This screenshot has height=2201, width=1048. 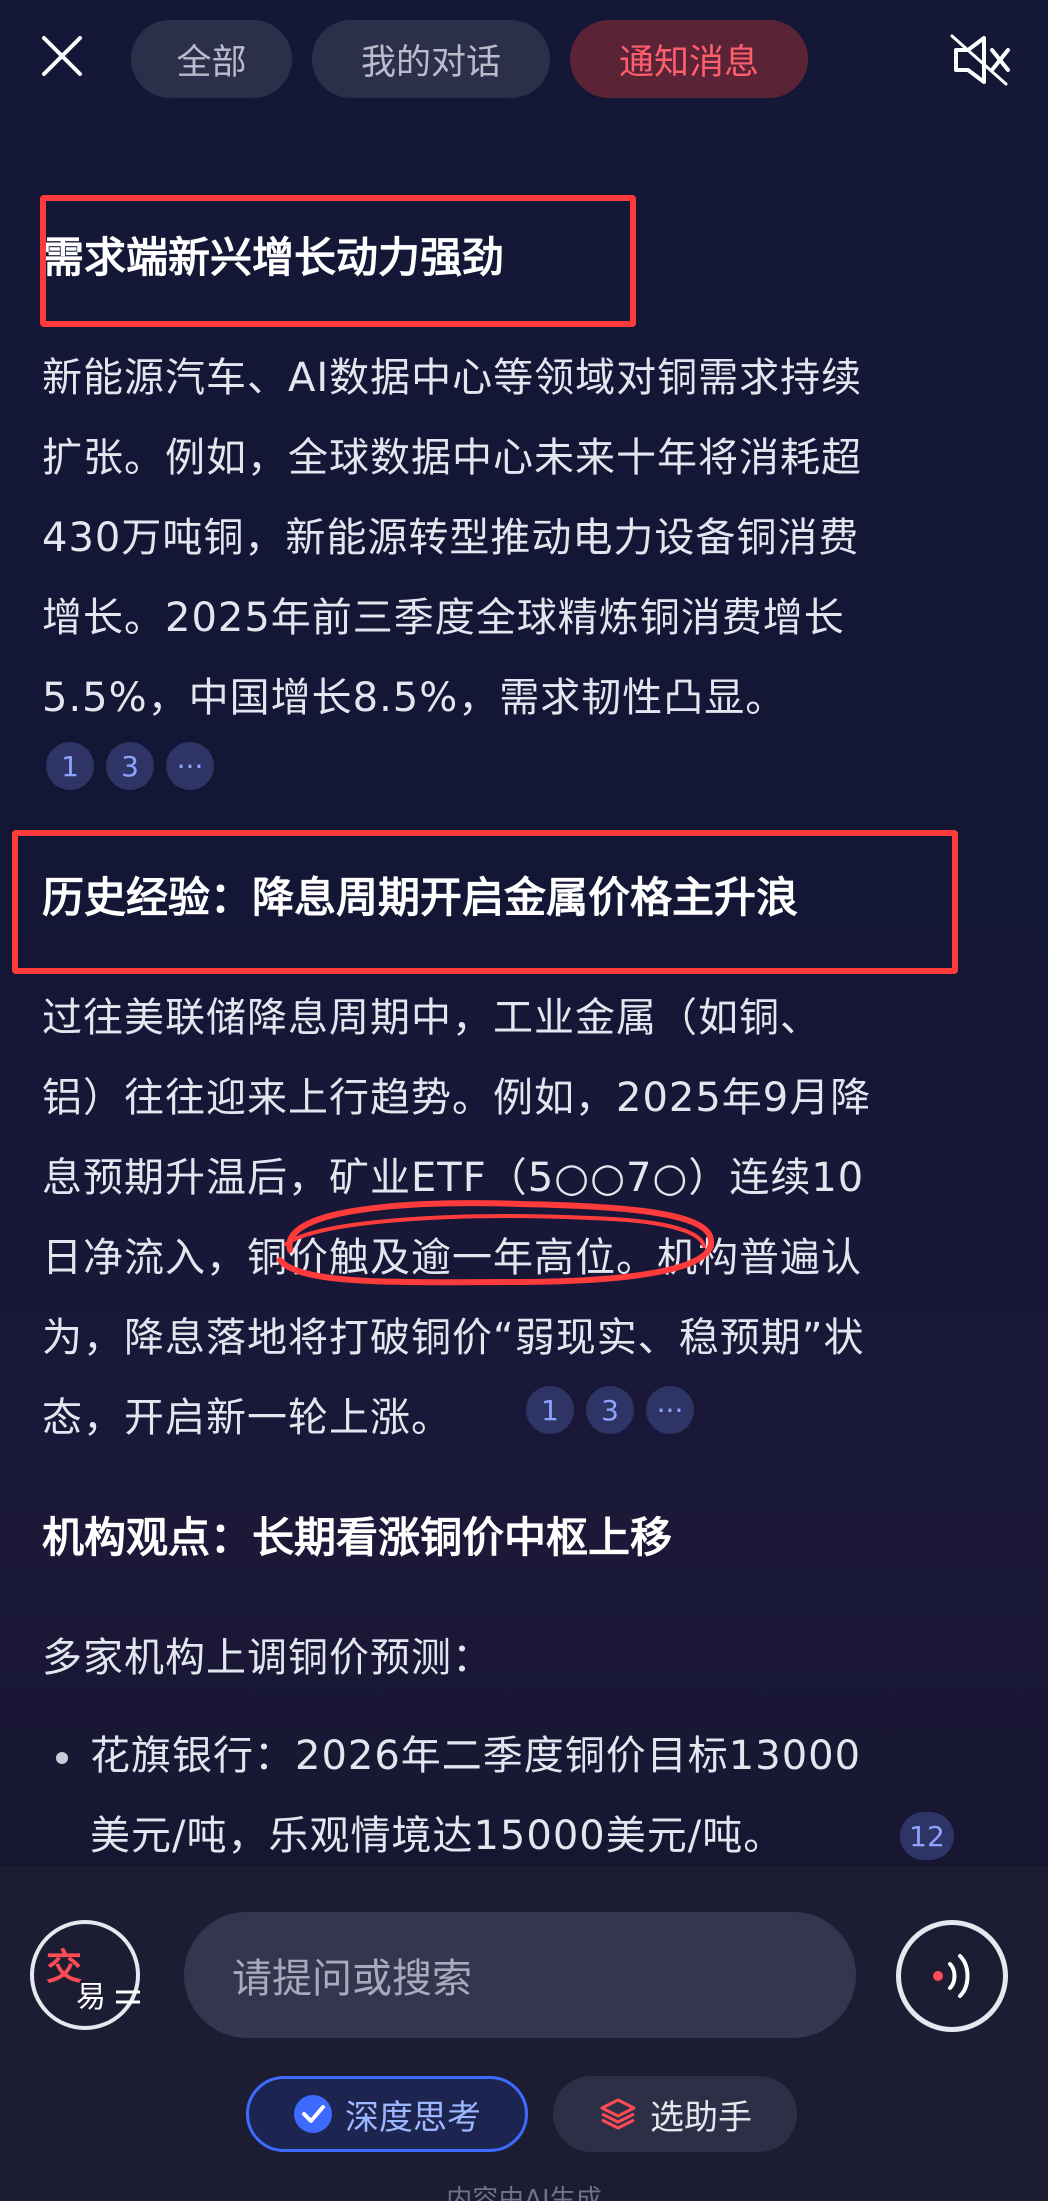 I want to click on top-bar: 全部 我的对话 通知消息, so click(x=524, y=60).